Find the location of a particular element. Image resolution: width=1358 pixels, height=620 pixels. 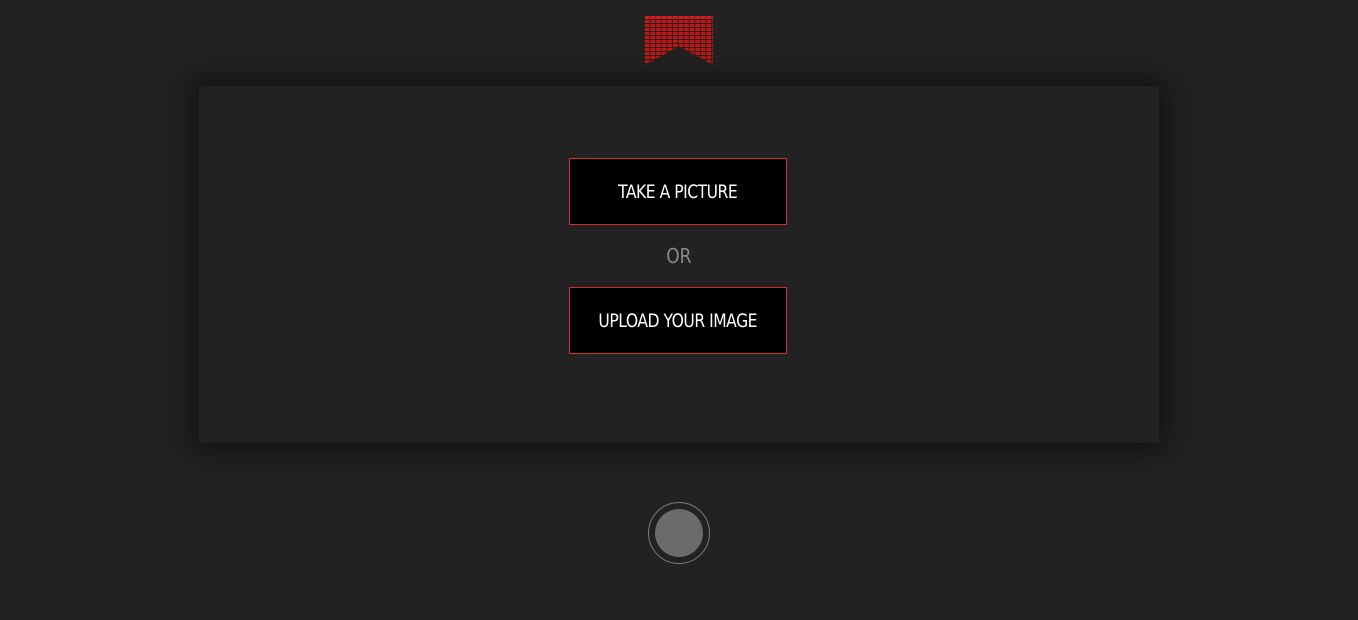

upload-image-label: UPLOAD YOUR IMAGE is located at coordinates (678, 320).